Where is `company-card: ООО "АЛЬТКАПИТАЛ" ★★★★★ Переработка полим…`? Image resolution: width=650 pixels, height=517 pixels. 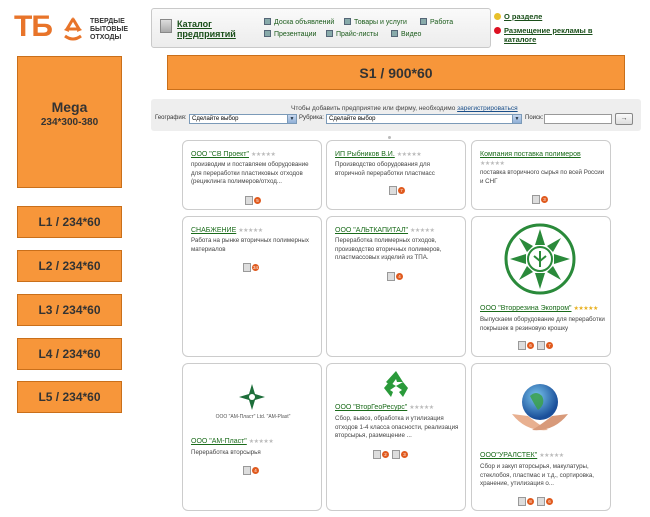
company-card: ООО "АЛЬТКАПИТАЛ" ★★★★★ Переработка полим… is located at coordinates (396, 286).